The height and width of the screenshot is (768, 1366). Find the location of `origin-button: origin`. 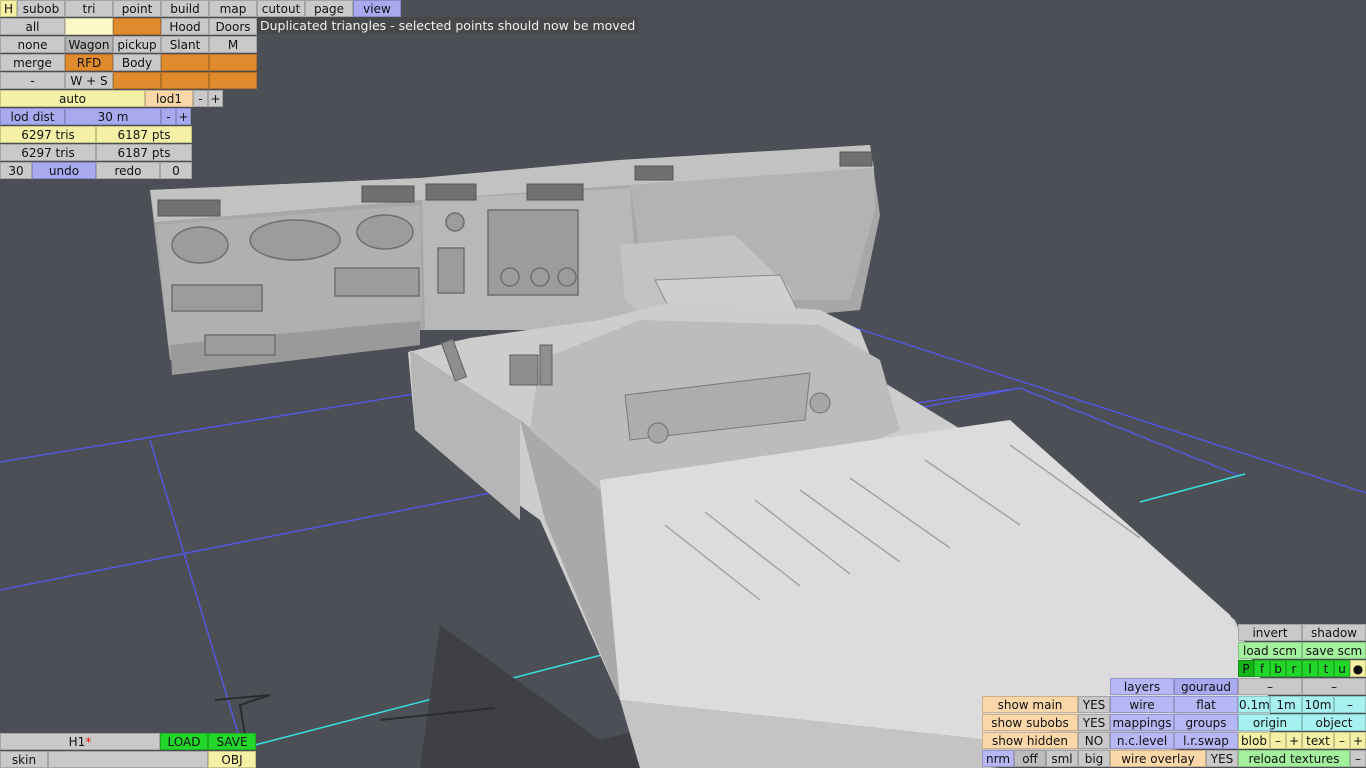

origin-button: origin is located at coordinates (1270, 722).